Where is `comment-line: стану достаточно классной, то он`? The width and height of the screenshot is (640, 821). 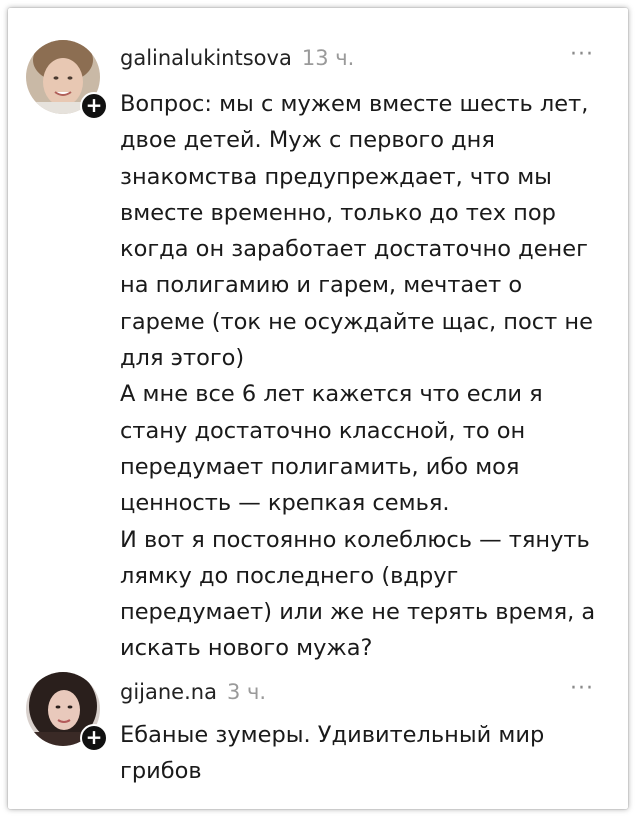 comment-line: стану достаточно классной, то он is located at coordinates (323, 430).